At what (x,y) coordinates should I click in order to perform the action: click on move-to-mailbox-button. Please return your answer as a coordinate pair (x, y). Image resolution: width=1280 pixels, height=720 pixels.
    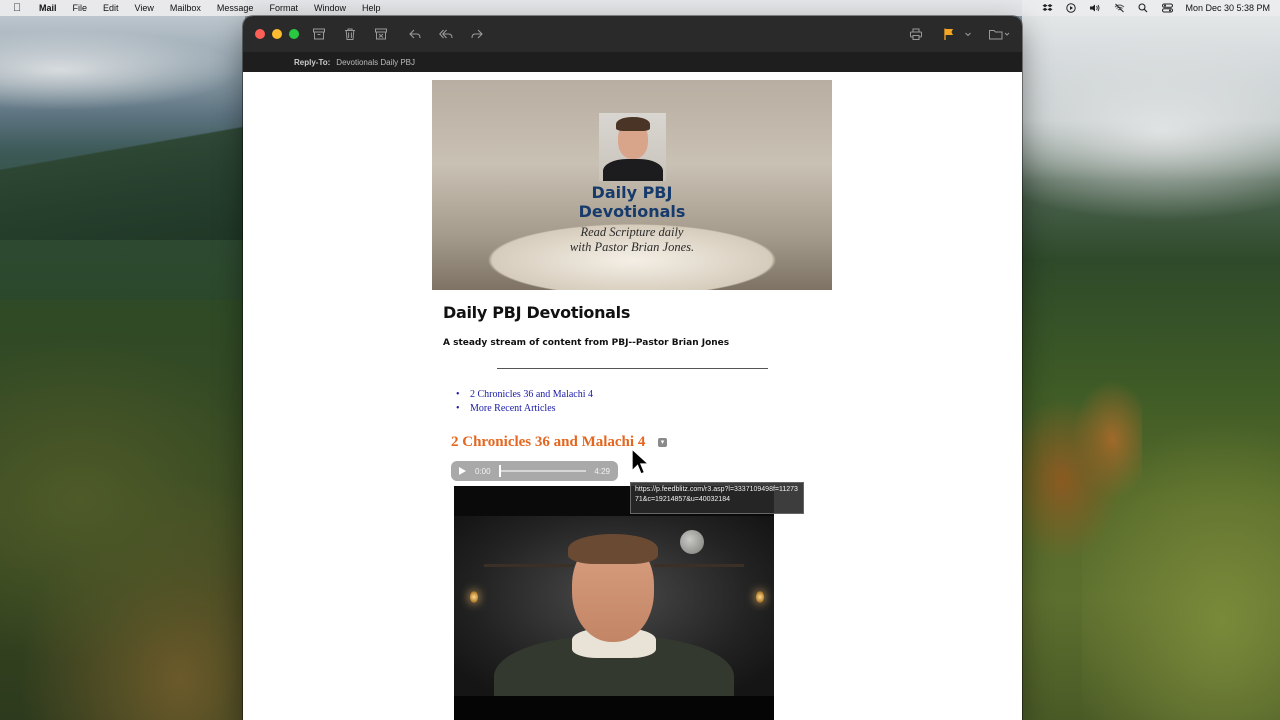
    Looking at the image, I should click on (999, 34).